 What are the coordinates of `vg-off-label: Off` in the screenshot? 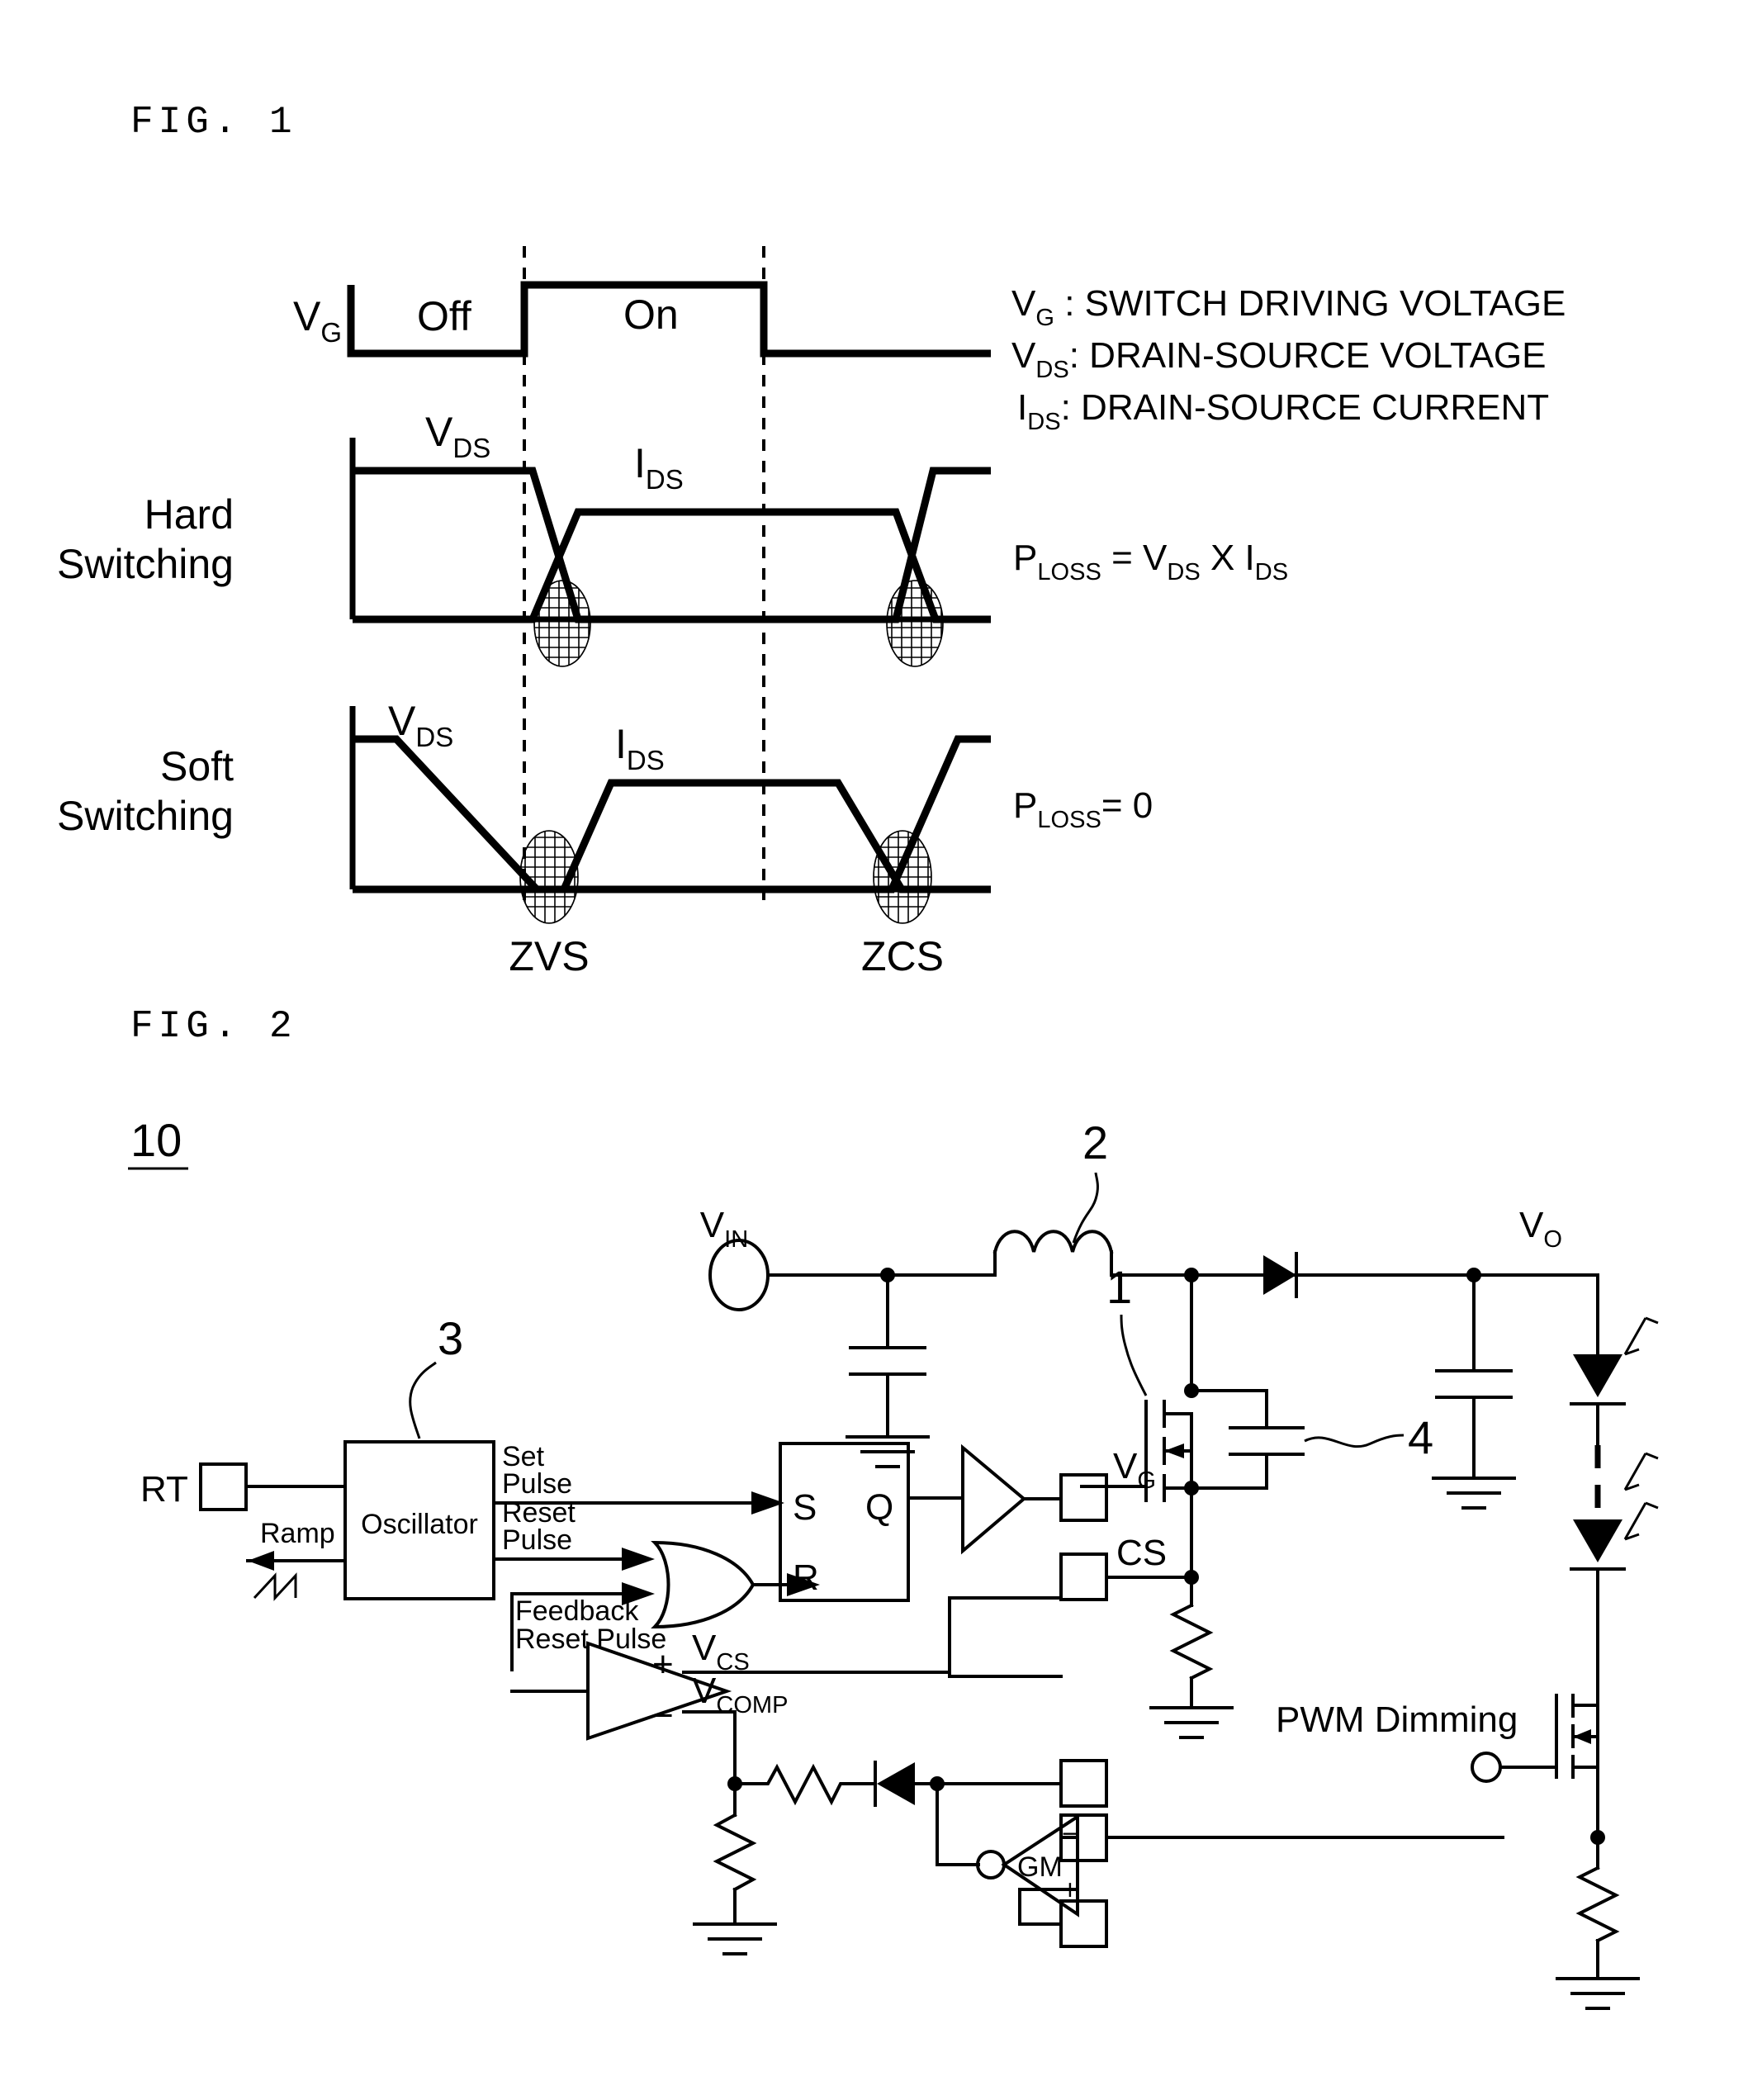 It's located at (444, 316).